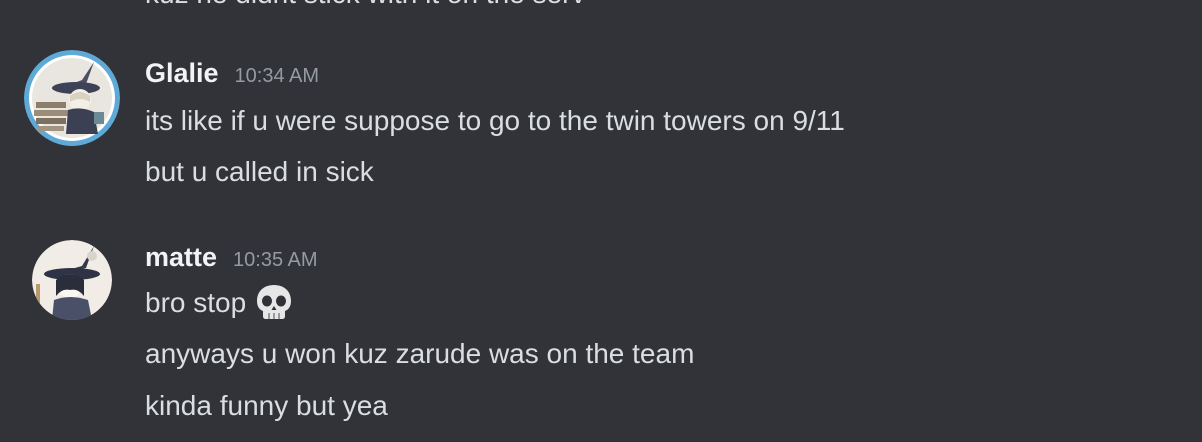  Describe the element at coordinates (182, 73) in the screenshot. I see `username: Glalie` at that location.